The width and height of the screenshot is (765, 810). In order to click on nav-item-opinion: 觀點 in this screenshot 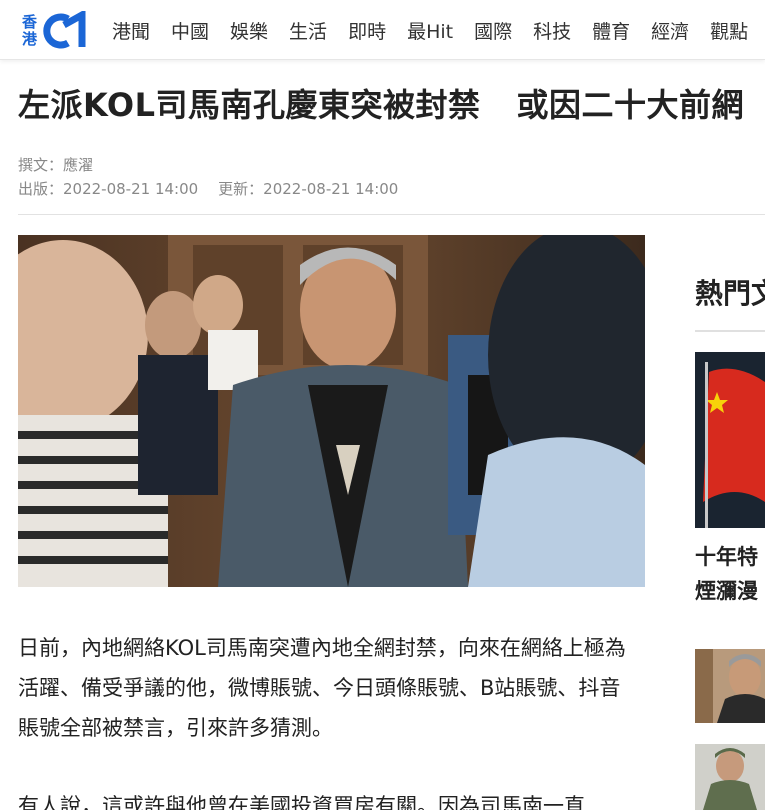, I will do `click(729, 30)`.